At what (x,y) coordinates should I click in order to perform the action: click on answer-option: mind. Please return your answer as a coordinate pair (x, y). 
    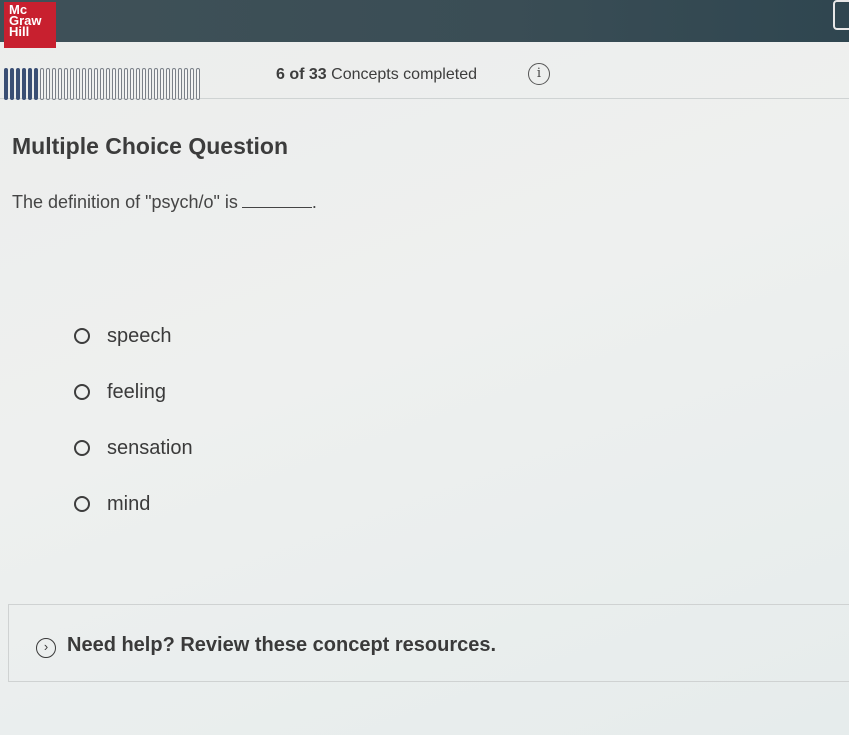
    Looking at the image, I should click on (133, 516).